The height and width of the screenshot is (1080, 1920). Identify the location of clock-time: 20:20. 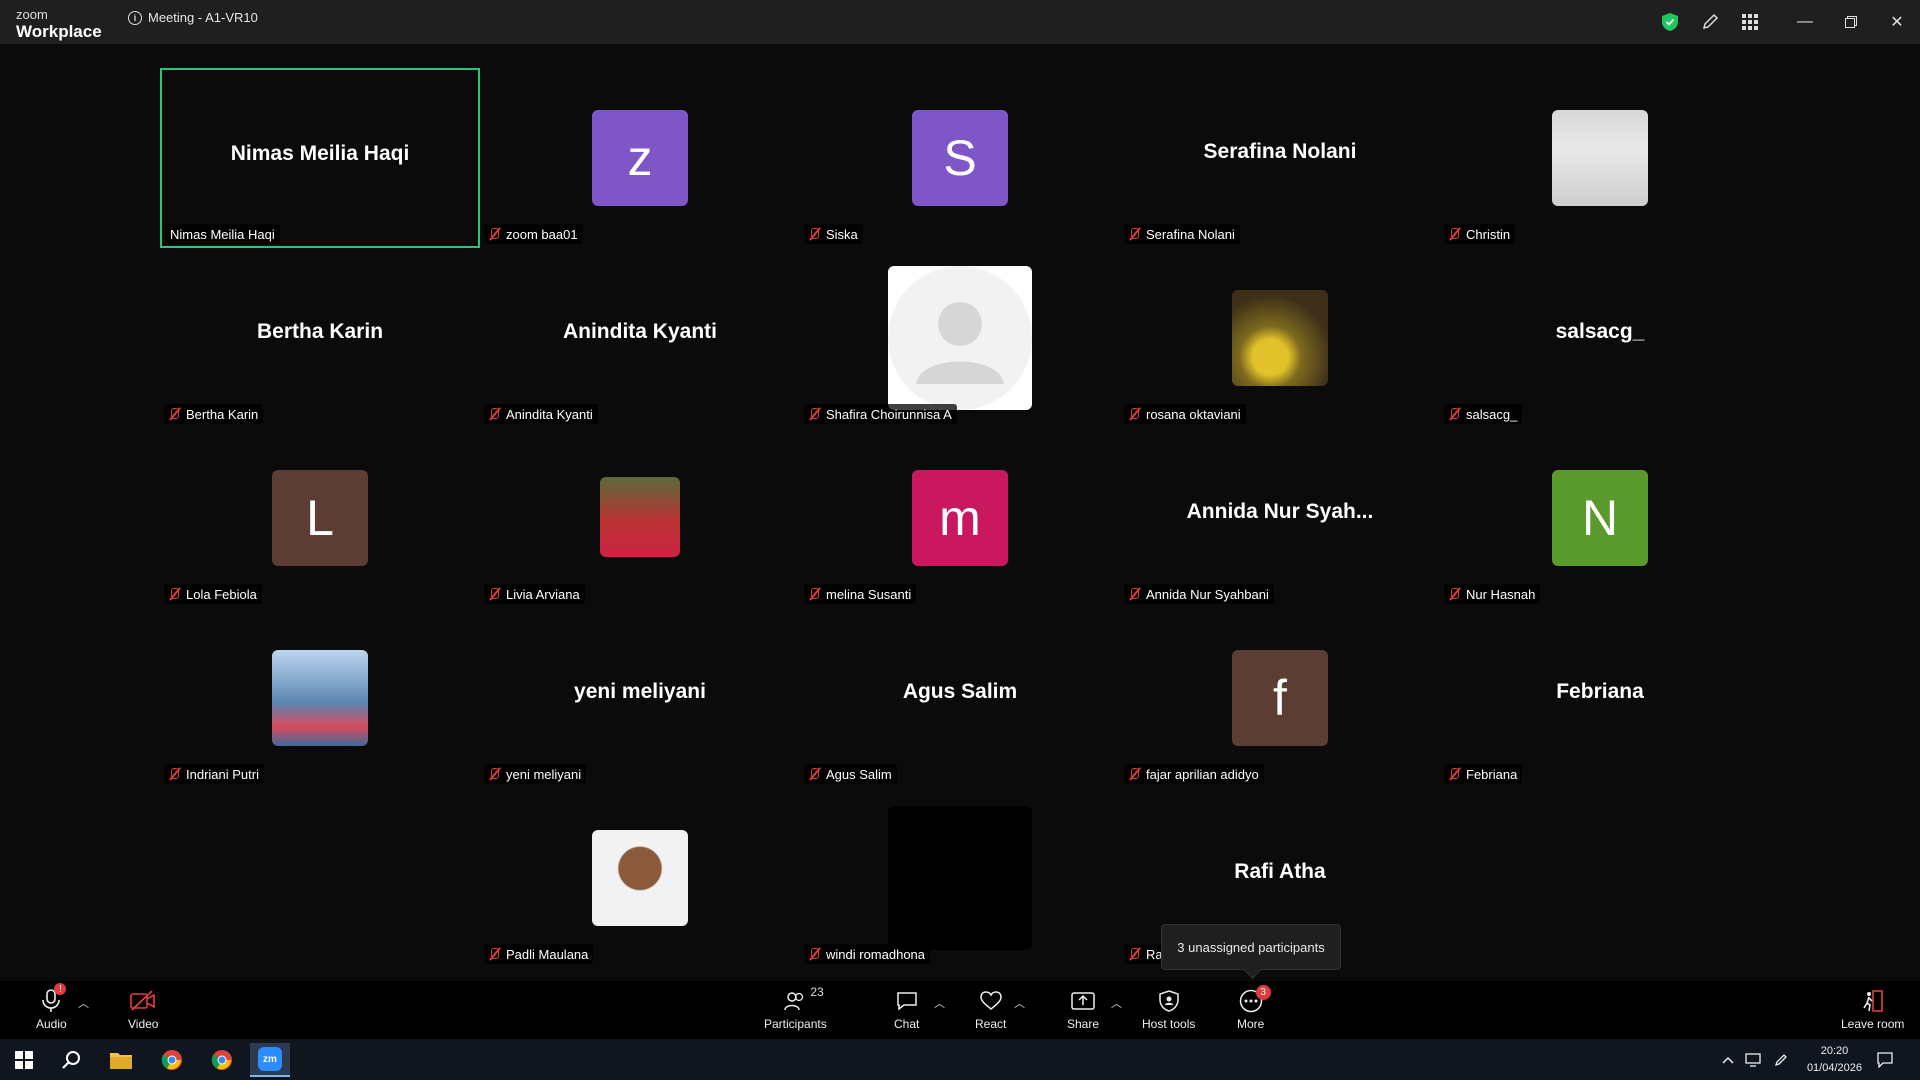
(1834, 1051).